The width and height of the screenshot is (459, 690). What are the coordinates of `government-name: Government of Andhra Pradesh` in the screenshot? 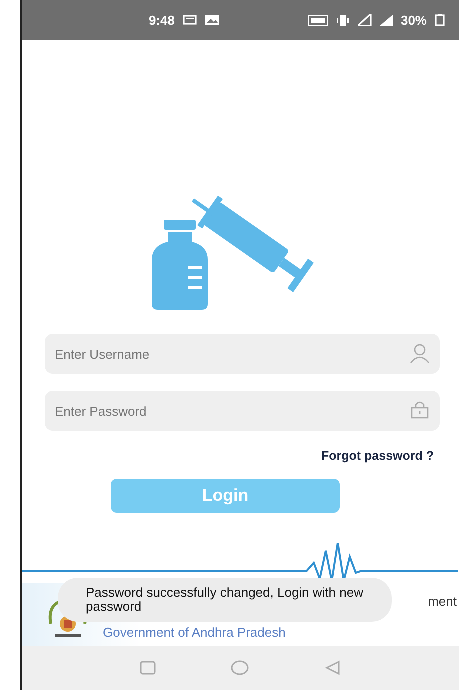 It's located at (194, 632).